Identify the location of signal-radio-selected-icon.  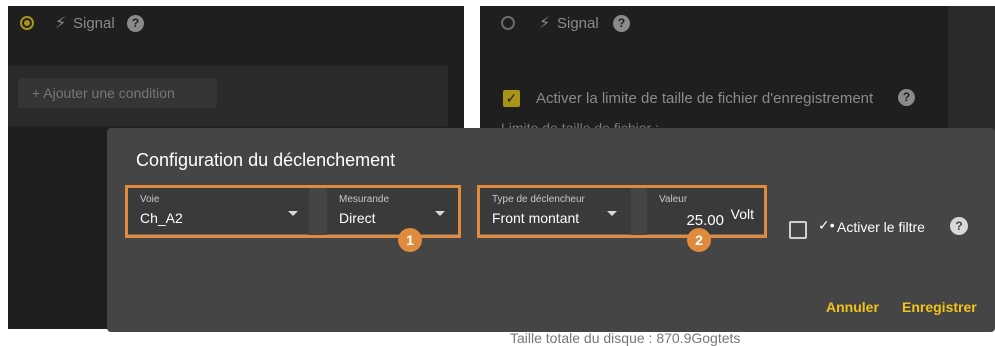
(27, 23).